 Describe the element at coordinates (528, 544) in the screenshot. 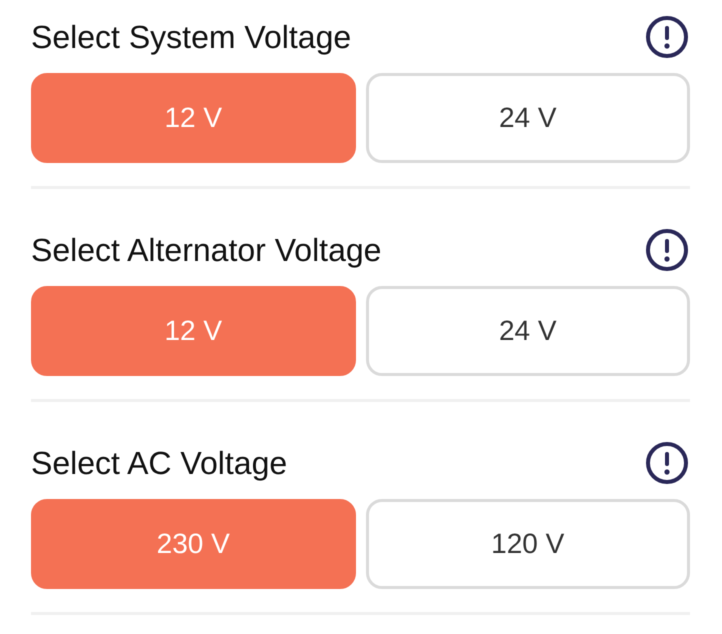

I see `voltage-option: 120 V` at that location.